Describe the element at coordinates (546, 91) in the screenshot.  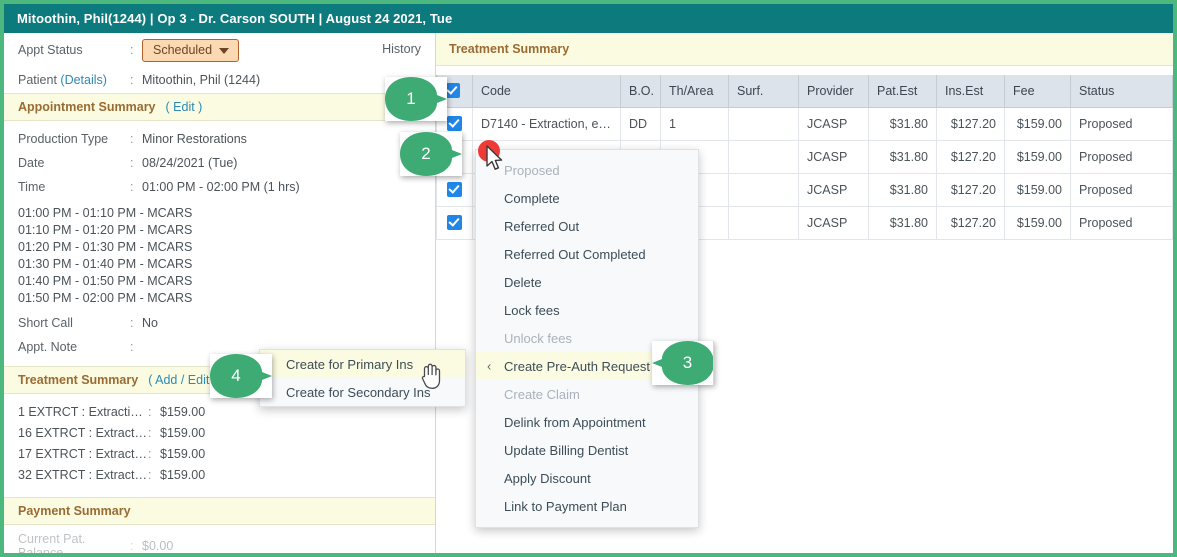
I see `column-header-code: Code` at that location.